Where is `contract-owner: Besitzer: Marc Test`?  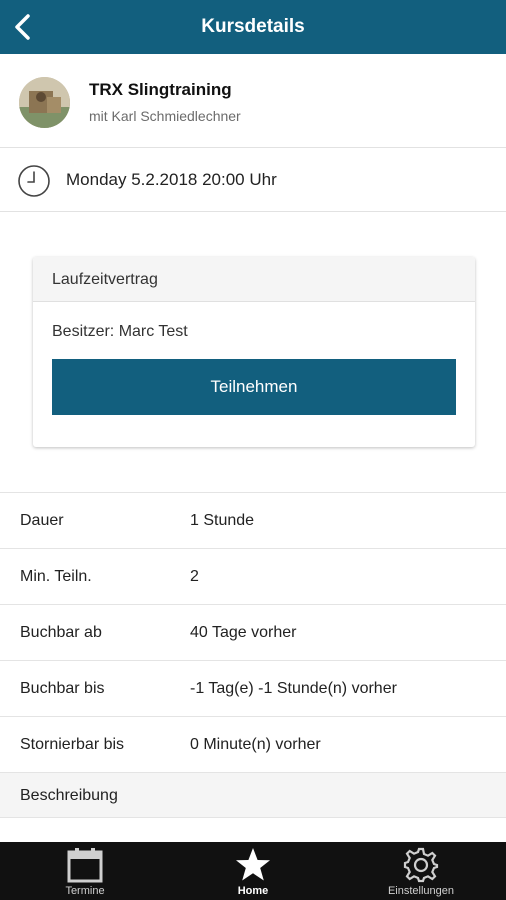
contract-owner: Besitzer: Marc Test is located at coordinates (120, 331).